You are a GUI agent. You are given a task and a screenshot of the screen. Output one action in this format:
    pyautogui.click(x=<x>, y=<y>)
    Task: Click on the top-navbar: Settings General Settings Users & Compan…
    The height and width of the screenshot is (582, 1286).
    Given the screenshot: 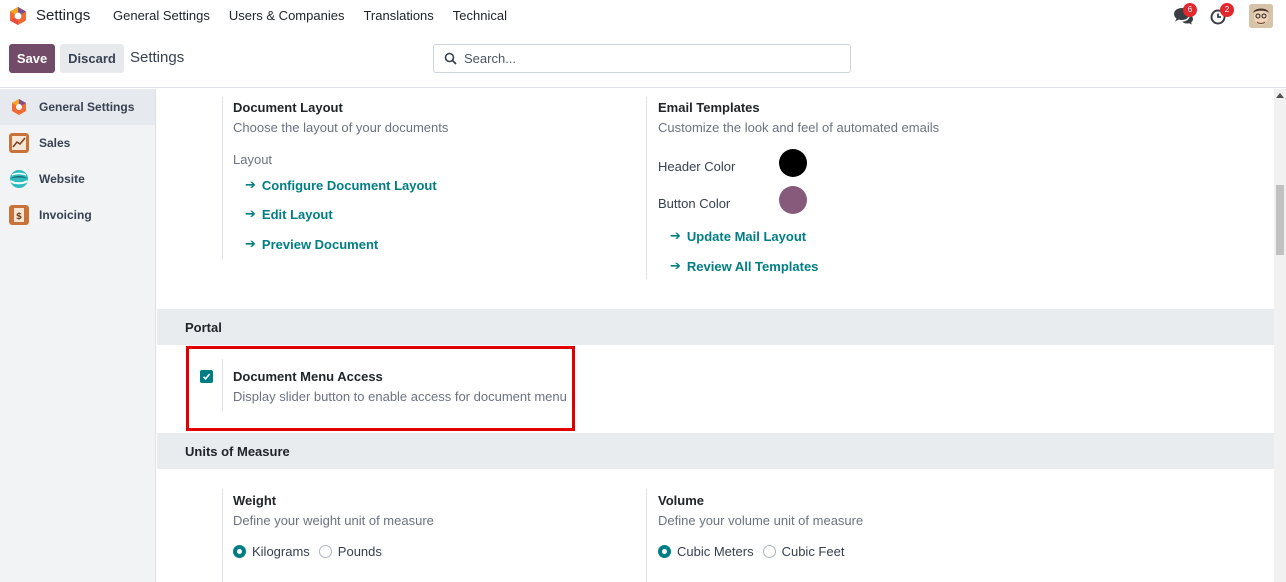 What is the action you would take?
    pyautogui.click(x=643, y=16)
    